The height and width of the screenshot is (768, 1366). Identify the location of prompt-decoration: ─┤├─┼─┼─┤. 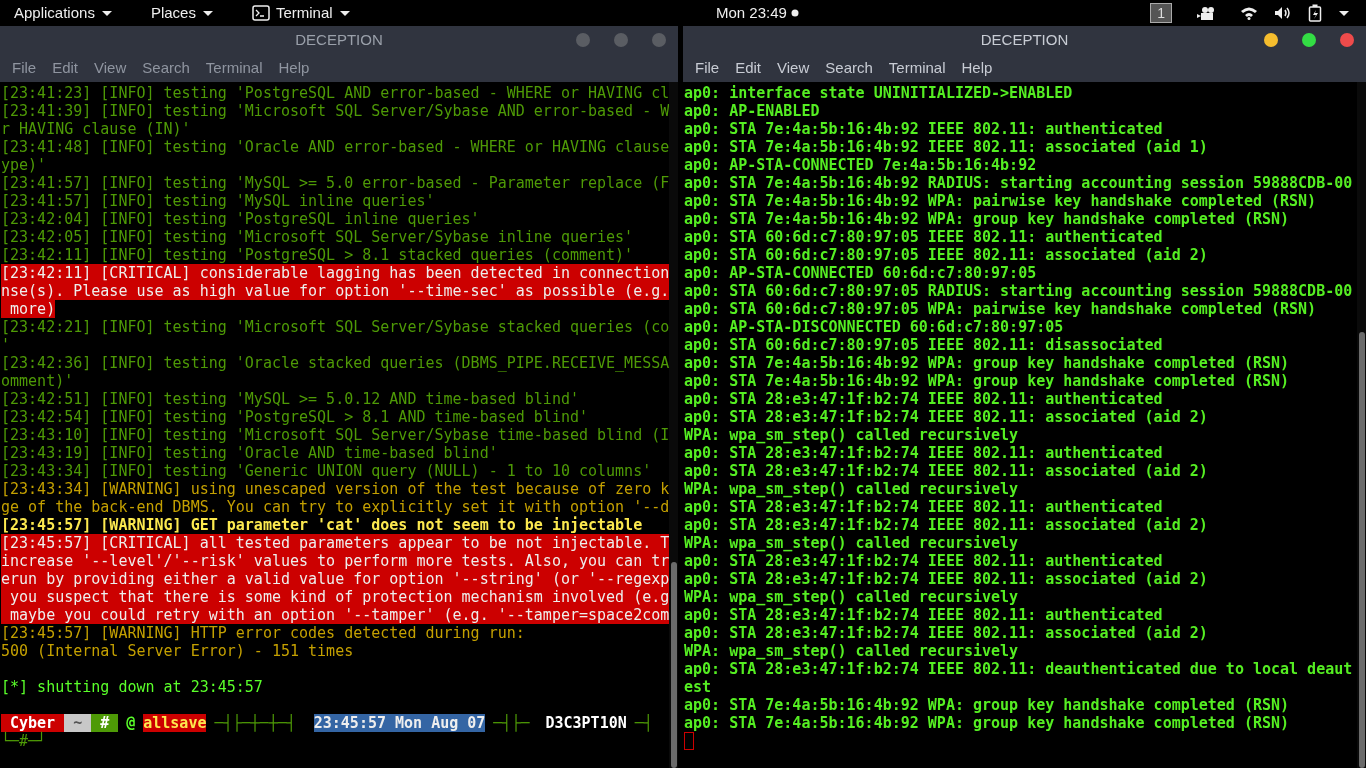
(255, 723).